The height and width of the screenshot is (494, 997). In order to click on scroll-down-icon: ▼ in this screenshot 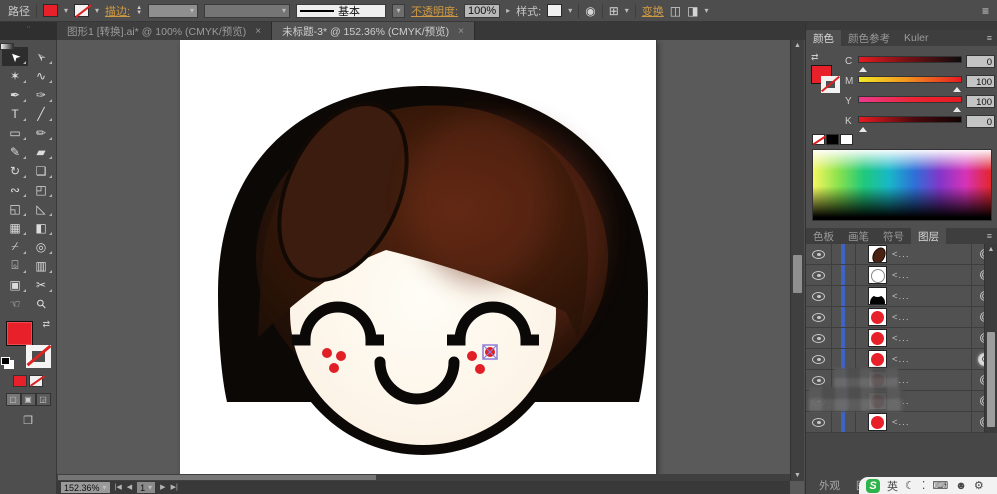, I will do `click(797, 475)`.